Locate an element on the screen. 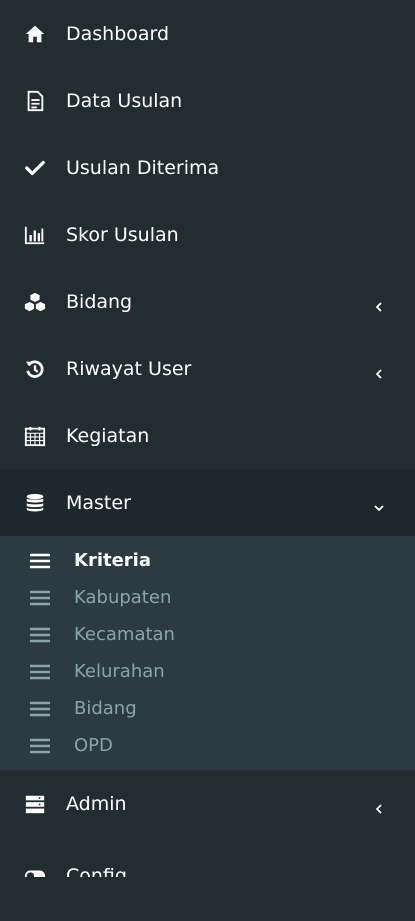  submenu-label-kelurahan: Kelurahan is located at coordinates (119, 671).